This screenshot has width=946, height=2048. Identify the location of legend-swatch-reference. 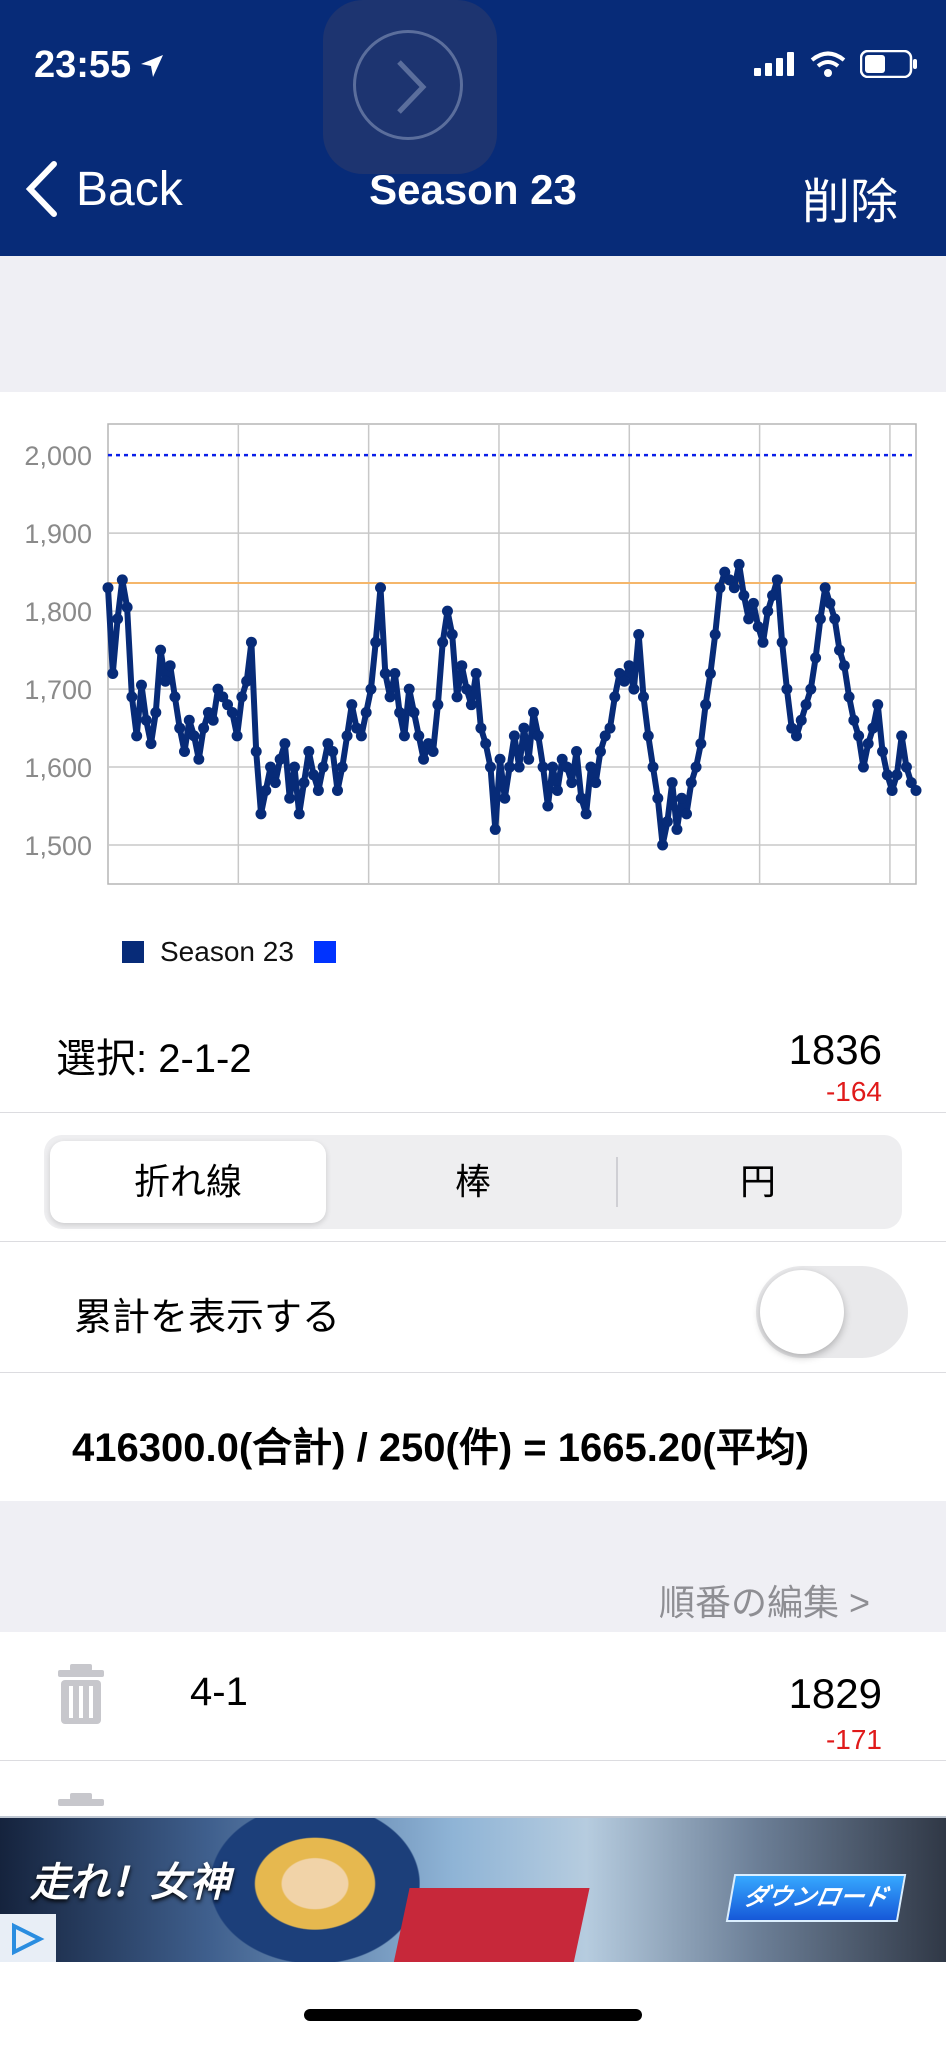
(324, 952).